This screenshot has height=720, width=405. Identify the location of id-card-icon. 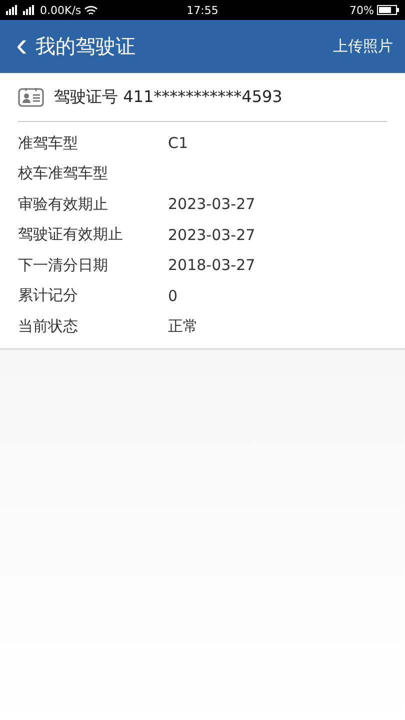
(31, 97).